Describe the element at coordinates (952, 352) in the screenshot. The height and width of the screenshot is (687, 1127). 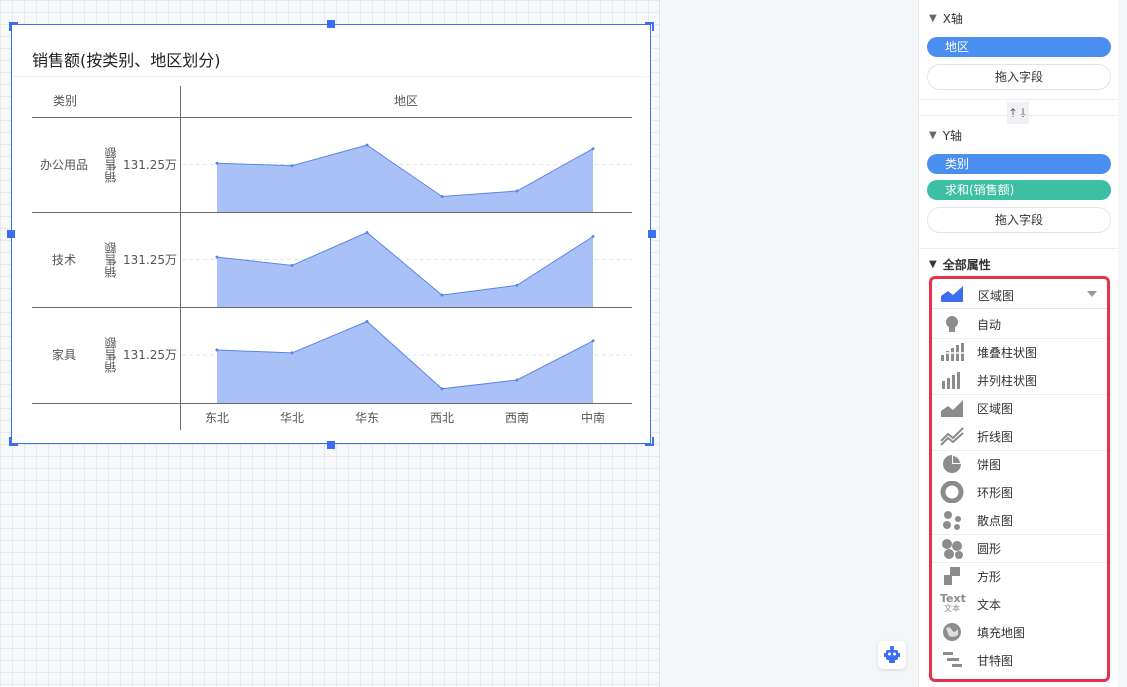
I see `stacked-bar-icon` at that location.